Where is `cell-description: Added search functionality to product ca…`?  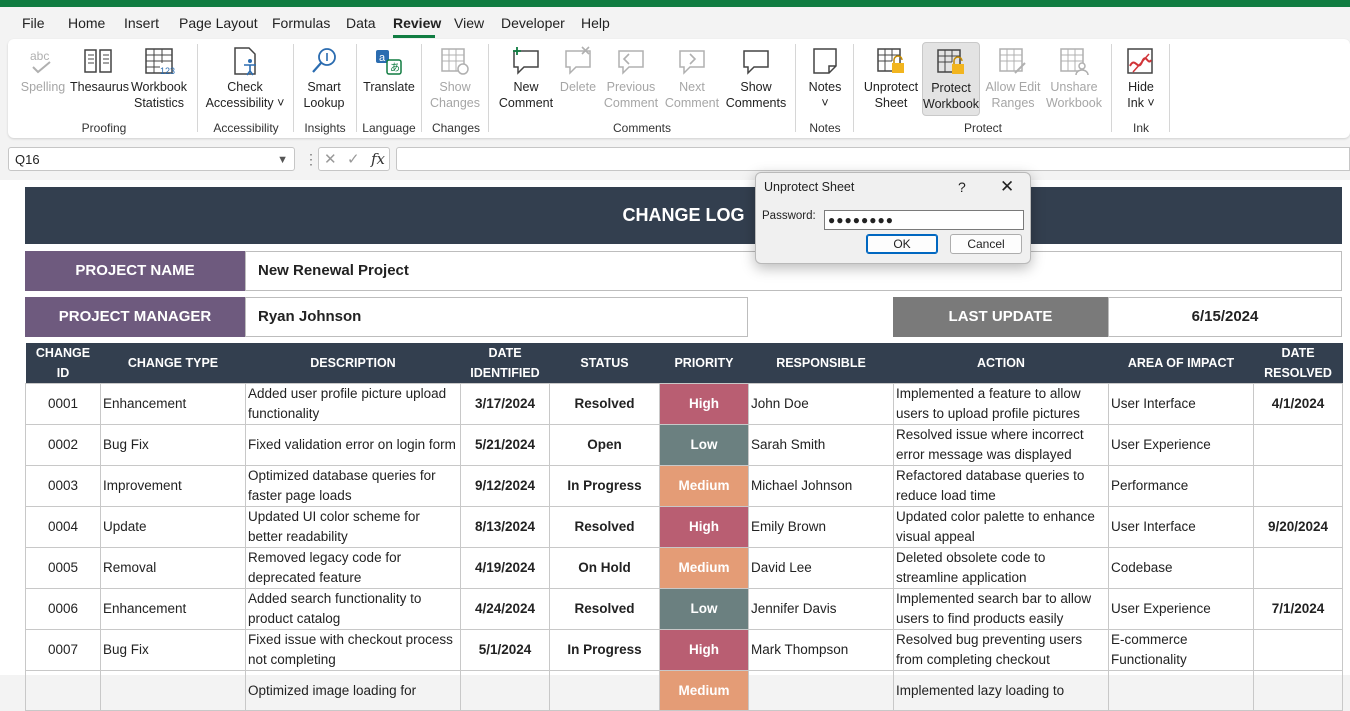 cell-description: Added search functionality to product ca… is located at coordinates (353, 609).